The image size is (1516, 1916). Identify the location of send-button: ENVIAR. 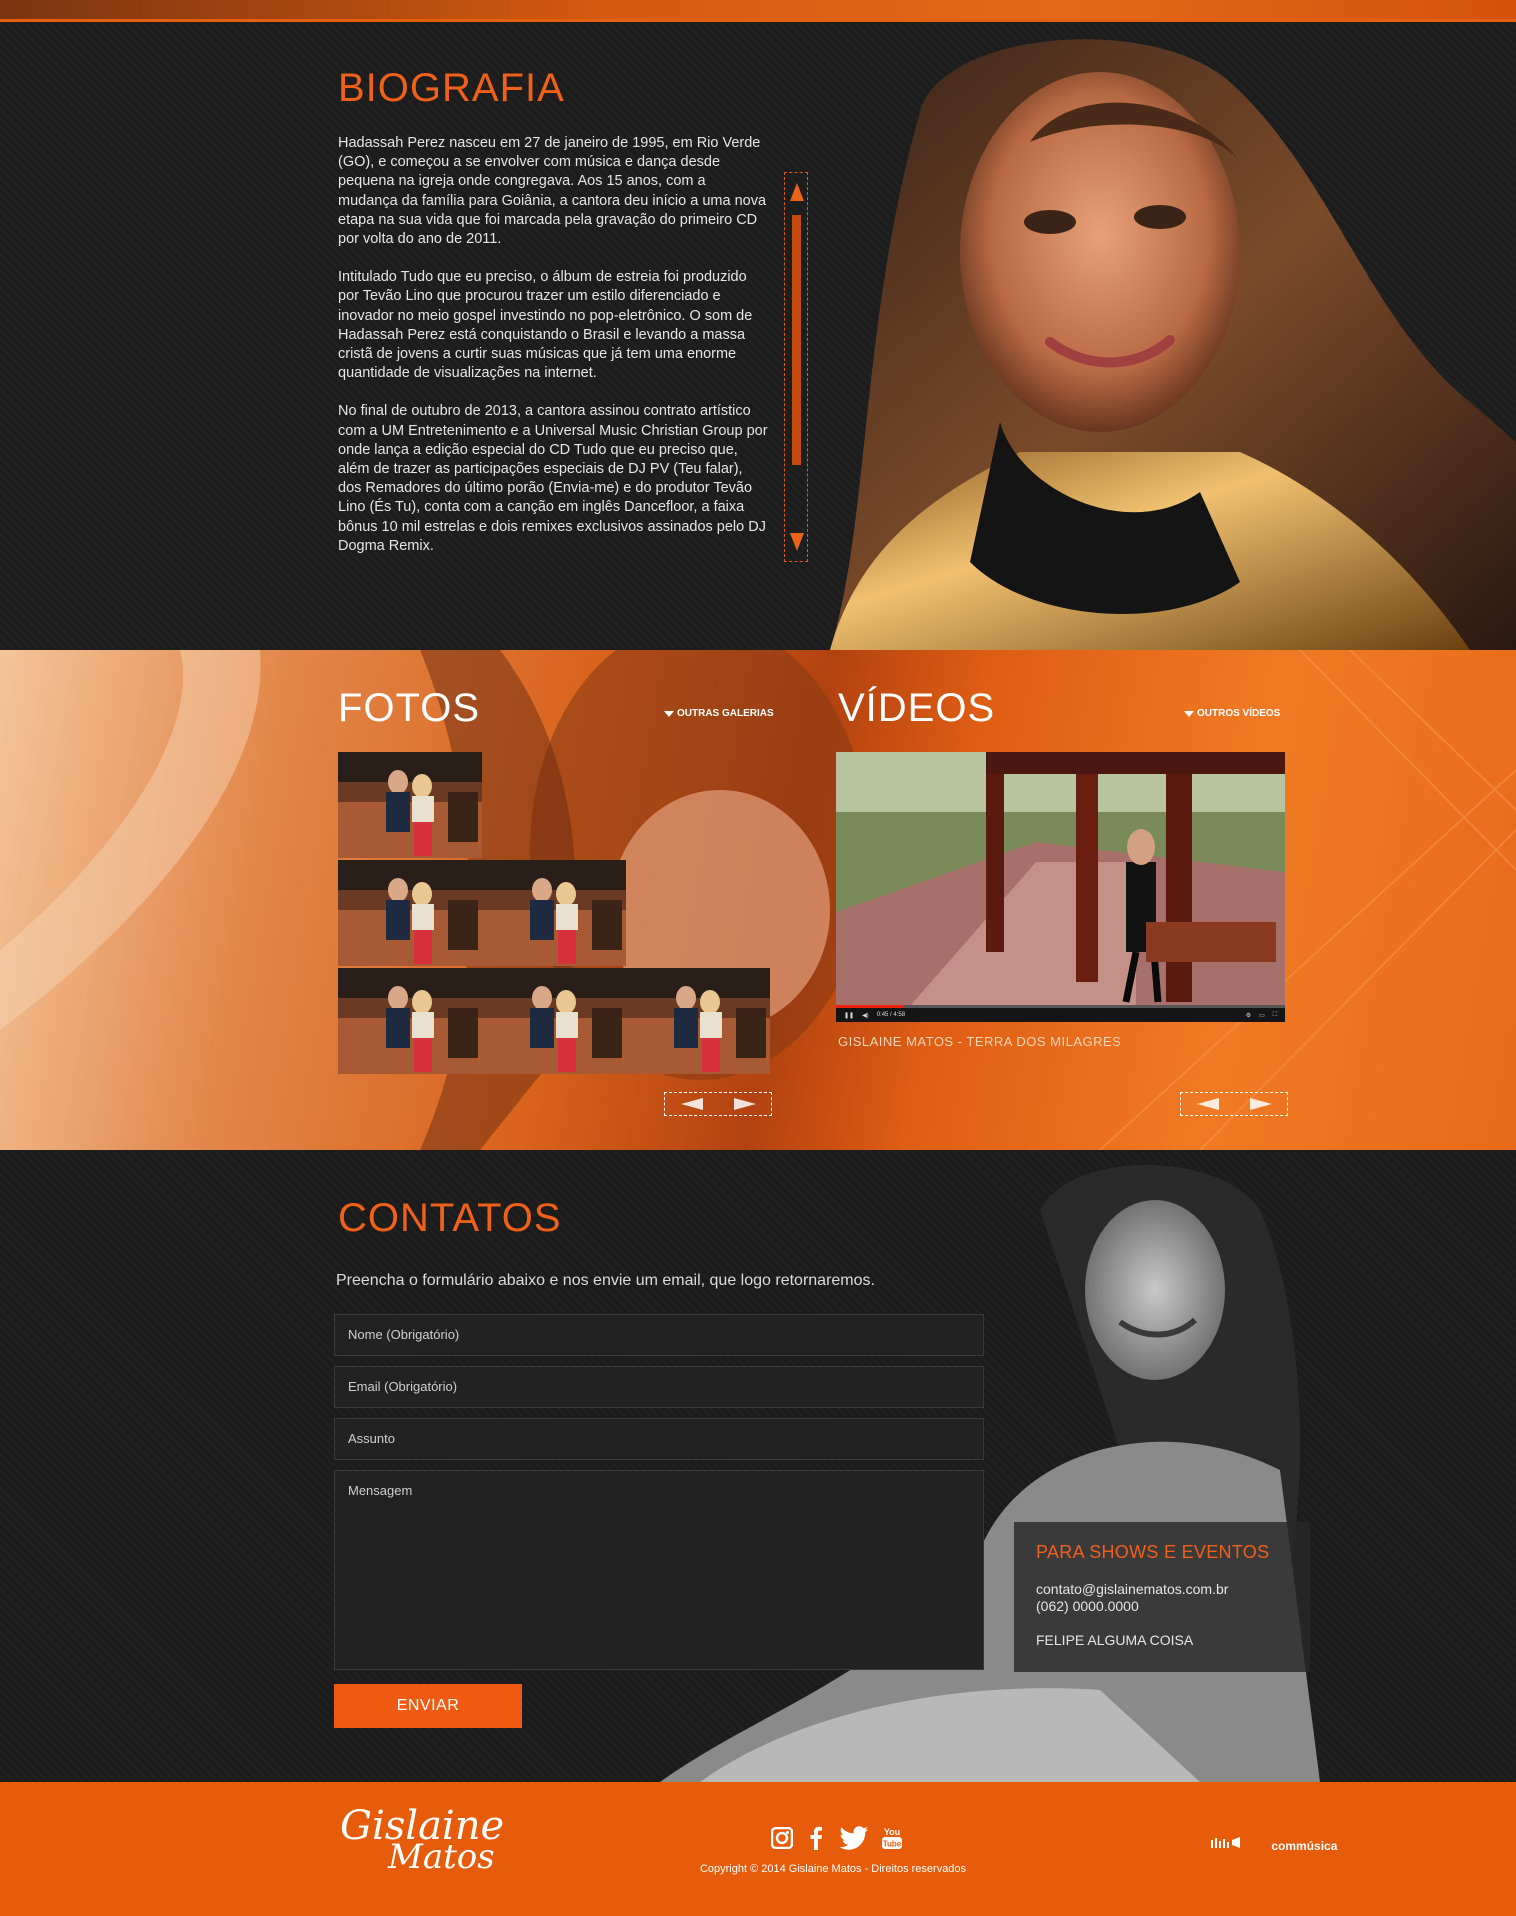
(428, 1706).